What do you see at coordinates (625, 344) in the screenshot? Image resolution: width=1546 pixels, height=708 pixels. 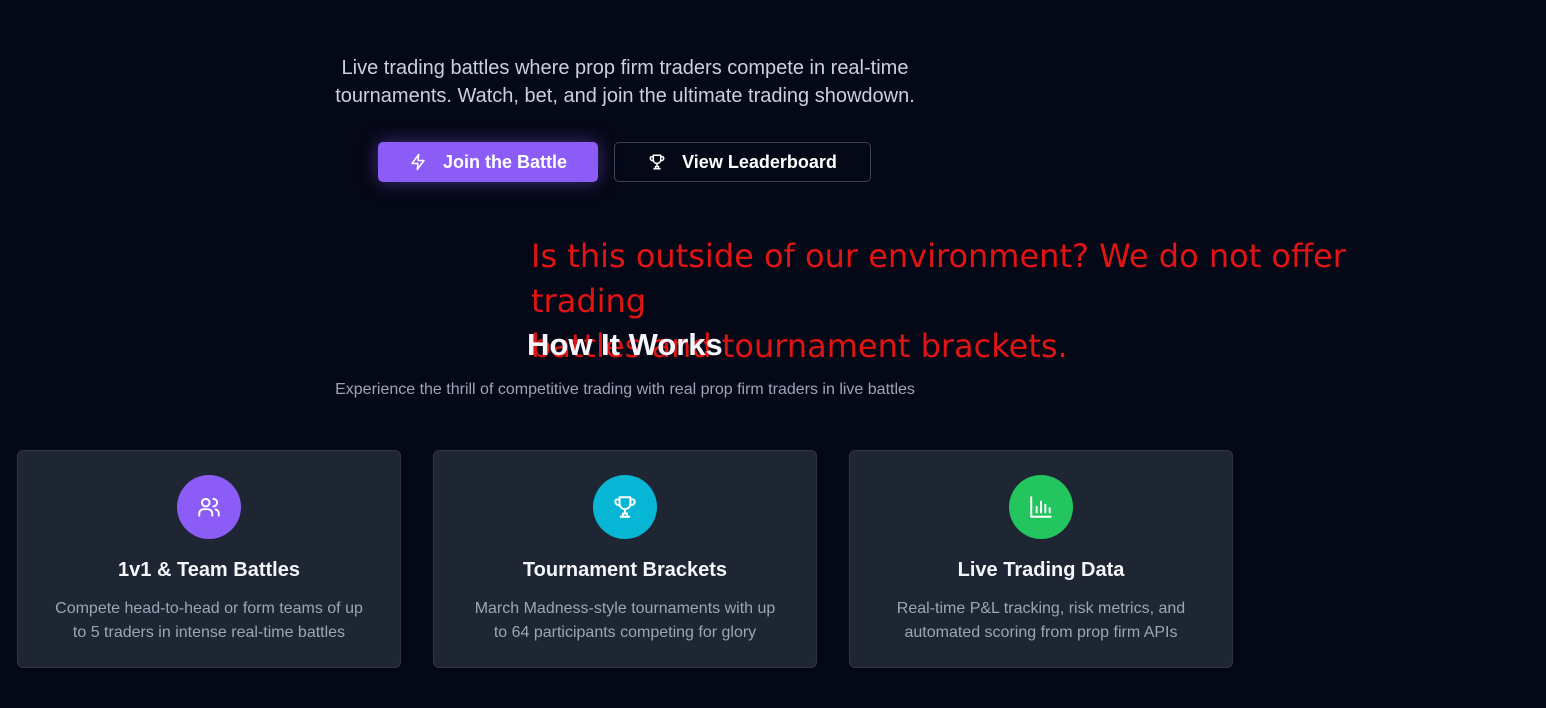 I see `how-it-works-title: How It Works` at bounding box center [625, 344].